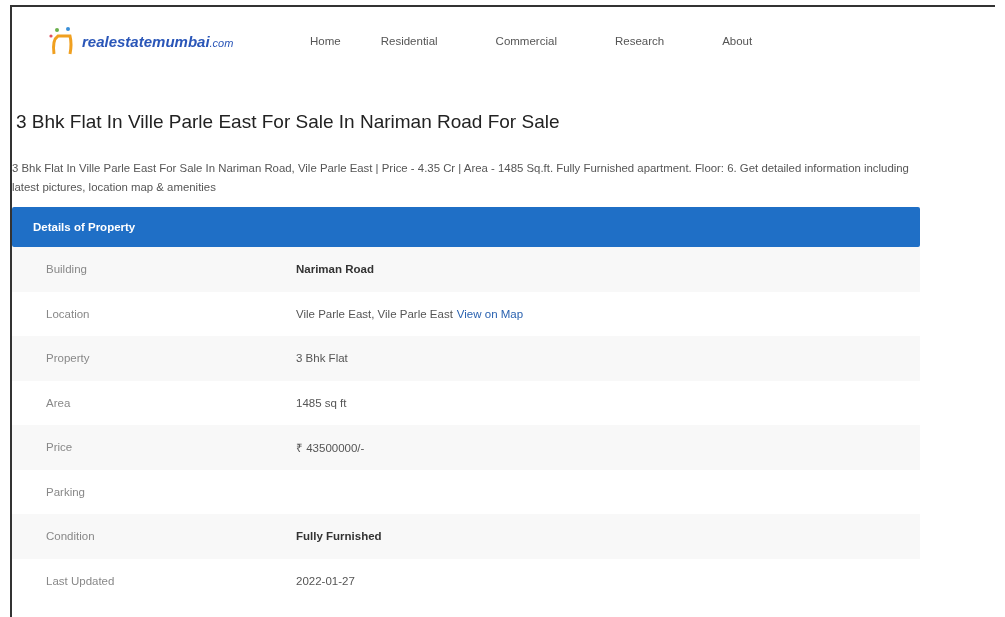  Describe the element at coordinates (526, 41) in the screenshot. I see `nav-link: Commercial` at that location.